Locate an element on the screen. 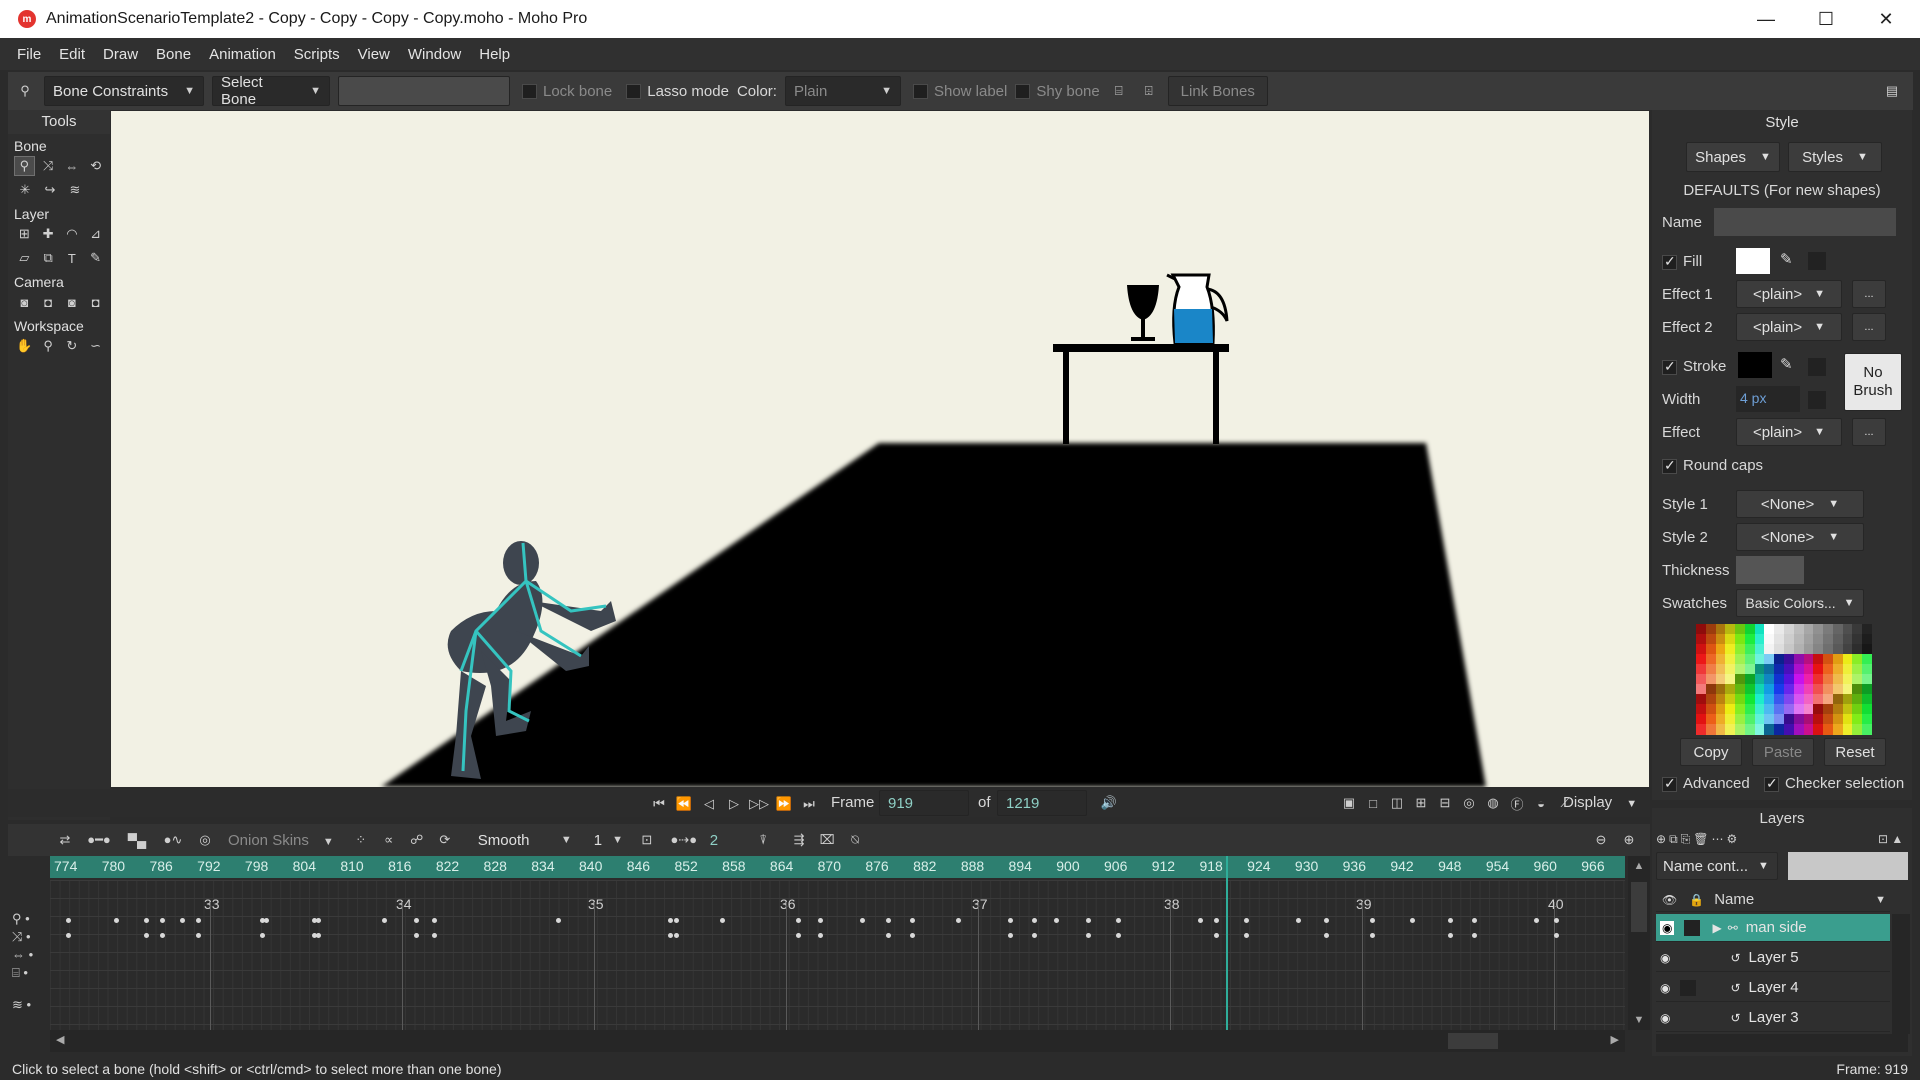 This screenshot has width=1920, height=1080. channel-mode-icon: ▀▄ is located at coordinates (137, 840).